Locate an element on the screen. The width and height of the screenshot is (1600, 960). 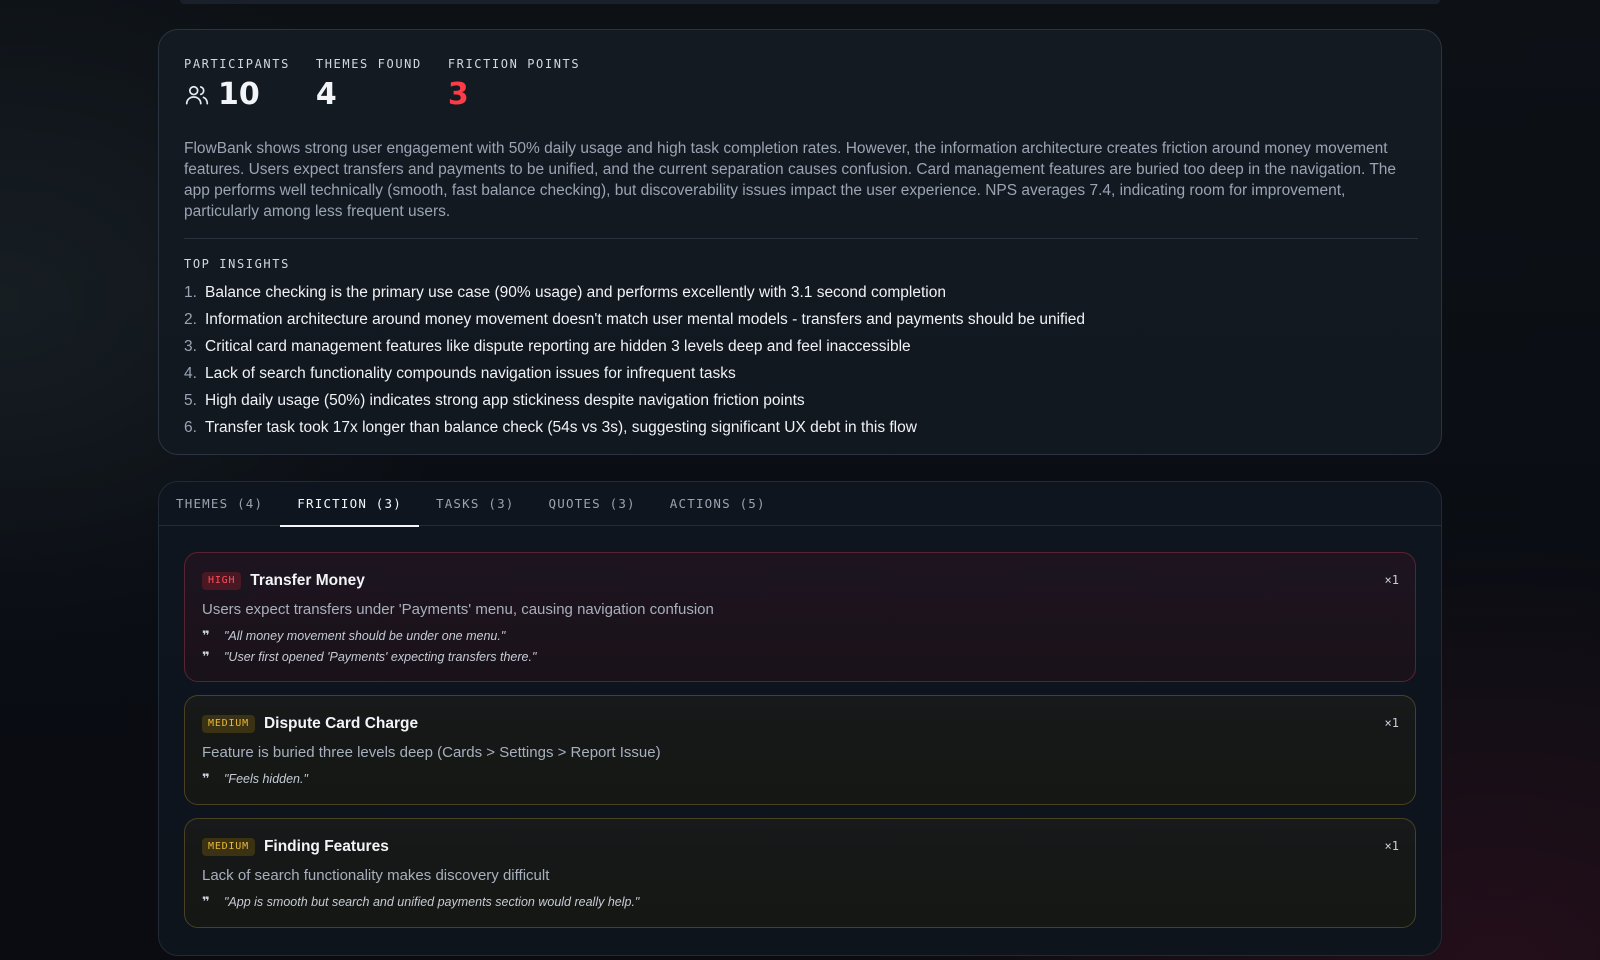
quotes: ❞ "Feels hidden." is located at coordinates (800, 779).